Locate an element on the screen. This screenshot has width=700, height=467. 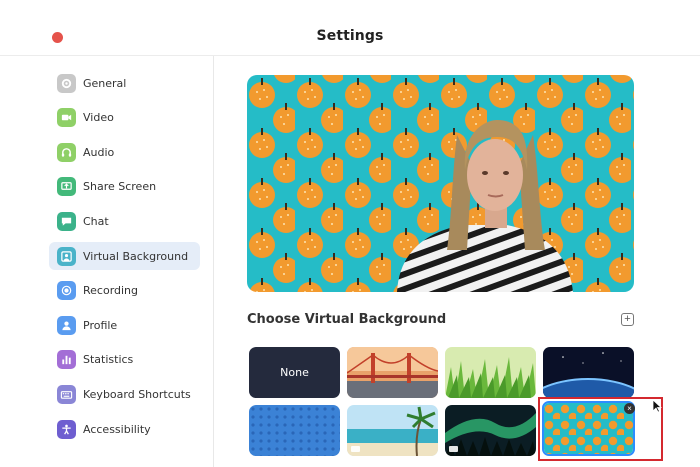
sidebar-item-share-screen: Share Screen is located at coordinates (124, 186).